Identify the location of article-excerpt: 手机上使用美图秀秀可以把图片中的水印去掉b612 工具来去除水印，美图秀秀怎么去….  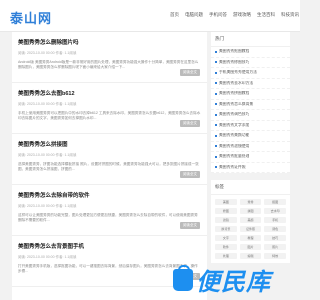
(109, 115).